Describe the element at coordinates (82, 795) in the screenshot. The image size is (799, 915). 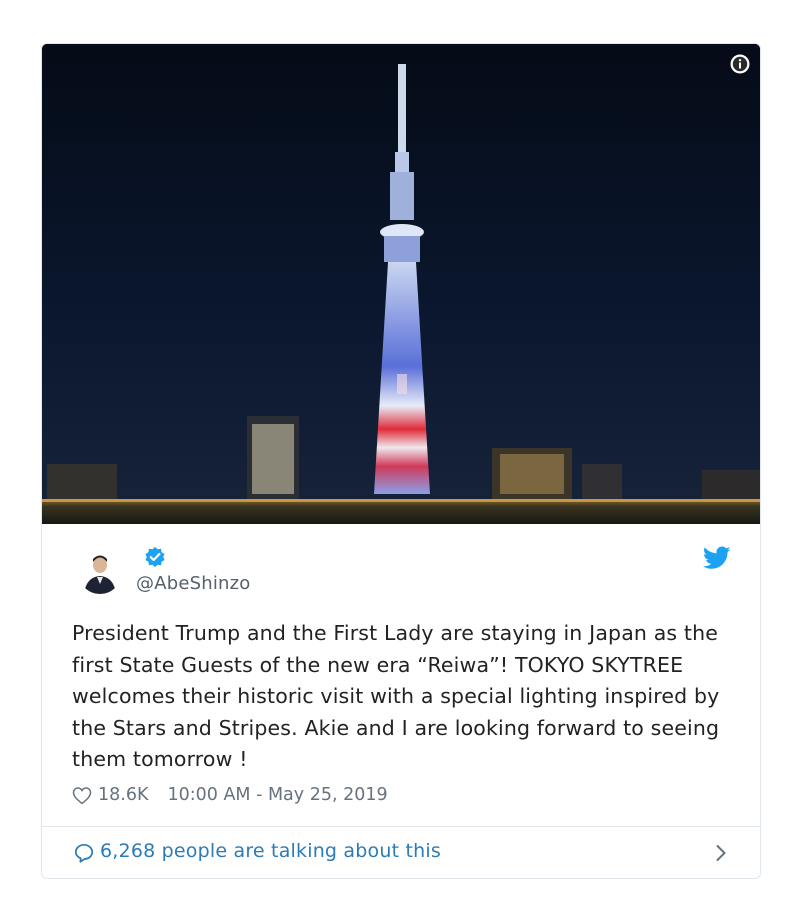
I see `heart-icon` at that location.